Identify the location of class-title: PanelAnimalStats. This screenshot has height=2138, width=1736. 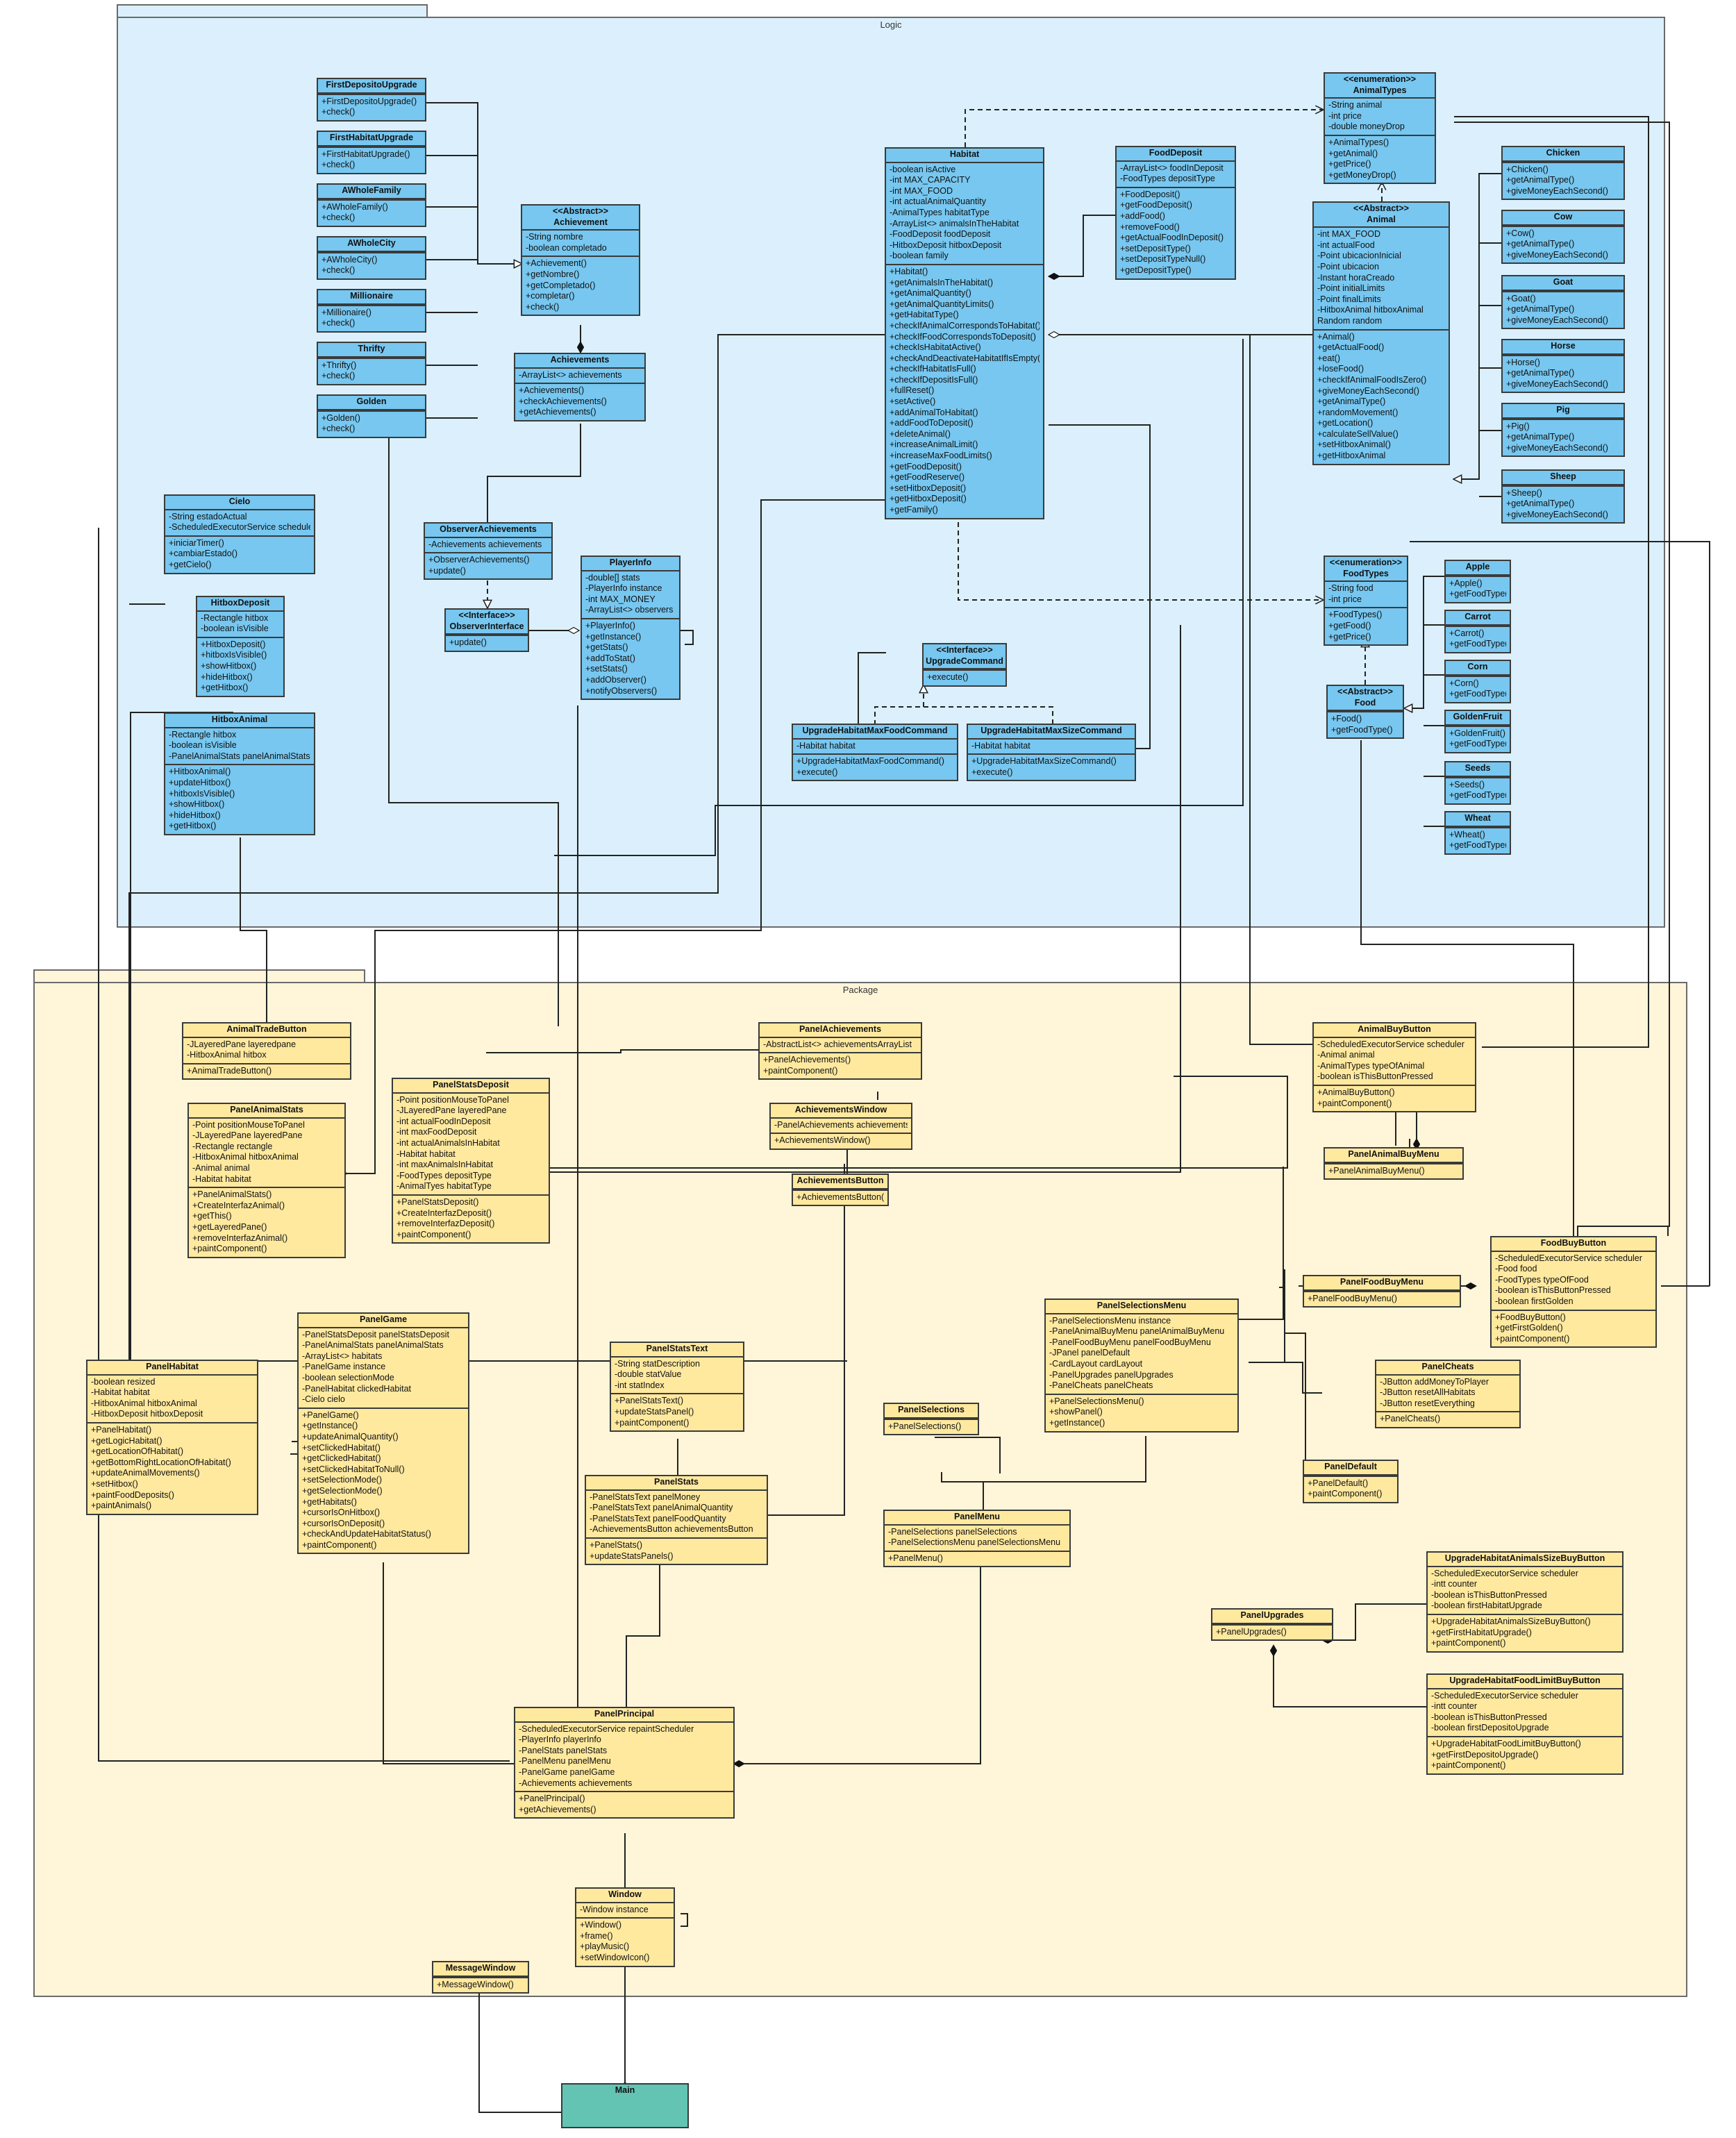
(266, 1109).